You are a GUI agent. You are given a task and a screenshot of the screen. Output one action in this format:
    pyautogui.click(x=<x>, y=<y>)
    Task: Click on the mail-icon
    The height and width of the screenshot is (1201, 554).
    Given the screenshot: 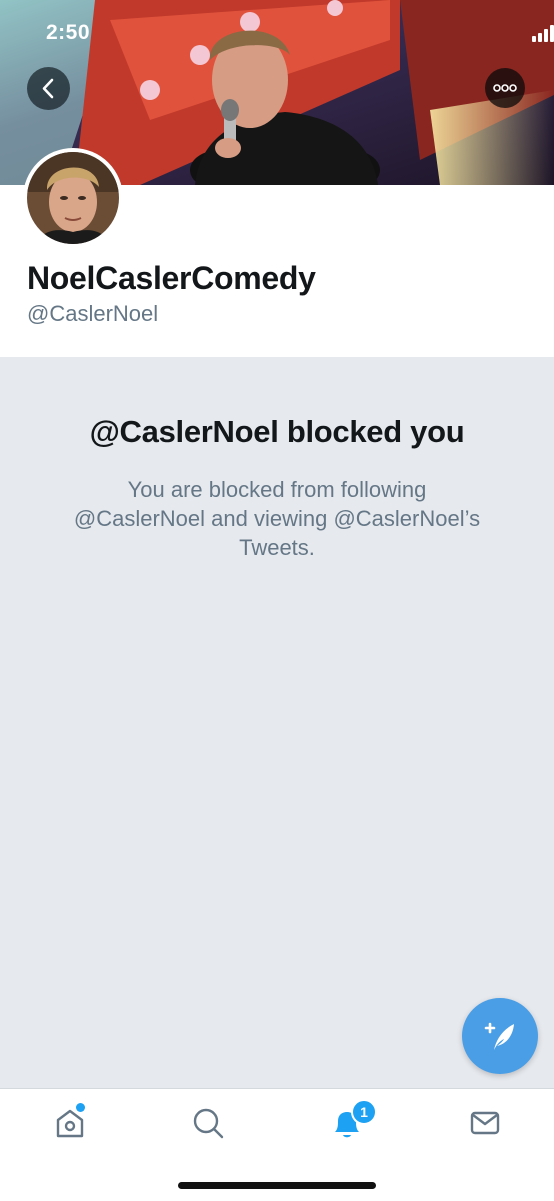 What is the action you would take?
    pyautogui.click(x=485, y=1123)
    